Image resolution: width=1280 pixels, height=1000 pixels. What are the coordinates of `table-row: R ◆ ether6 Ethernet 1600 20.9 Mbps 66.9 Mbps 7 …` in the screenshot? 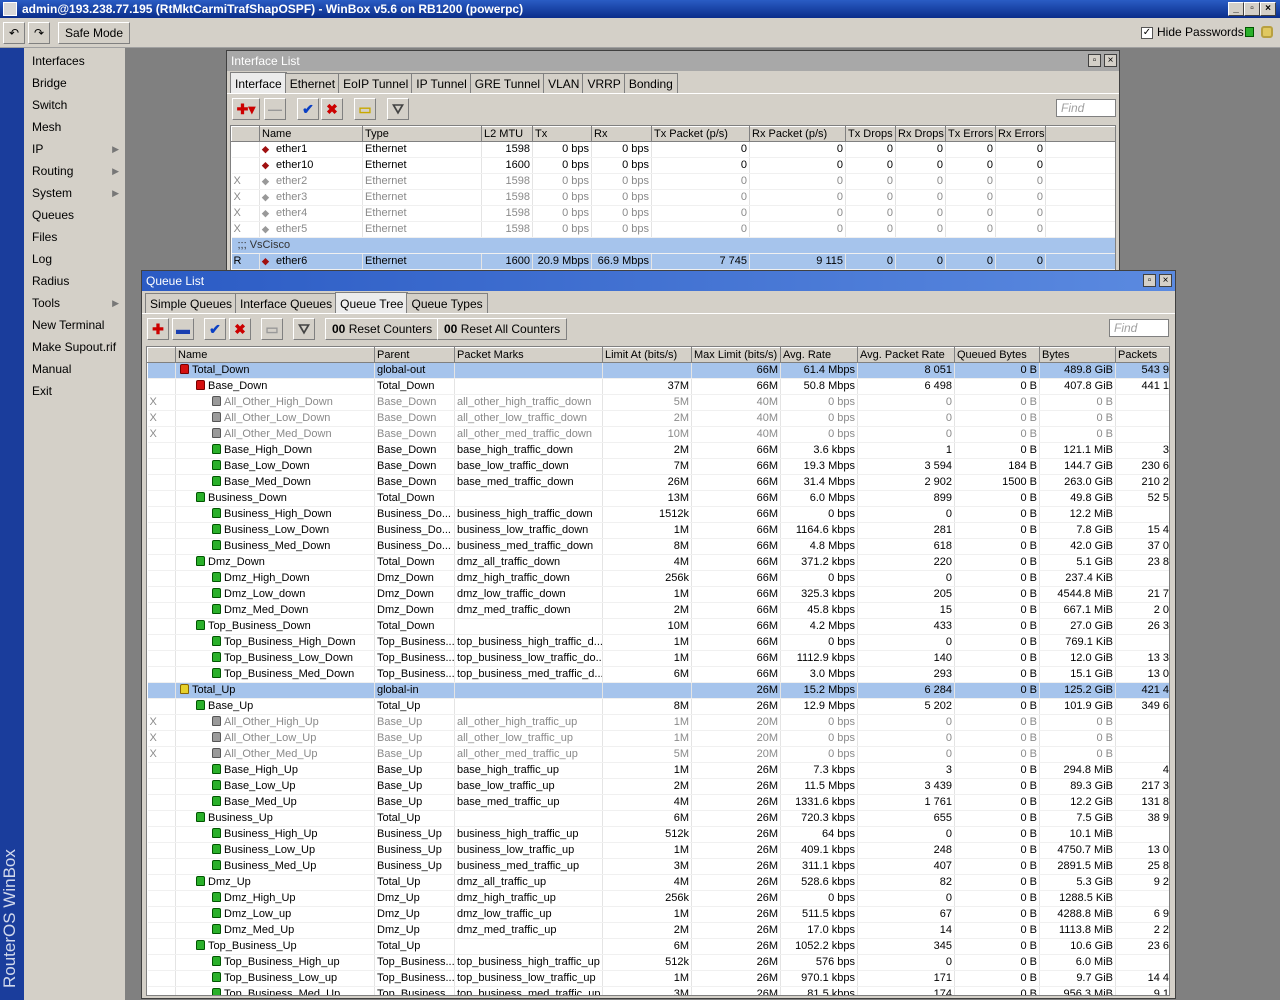 It's located at (673, 261).